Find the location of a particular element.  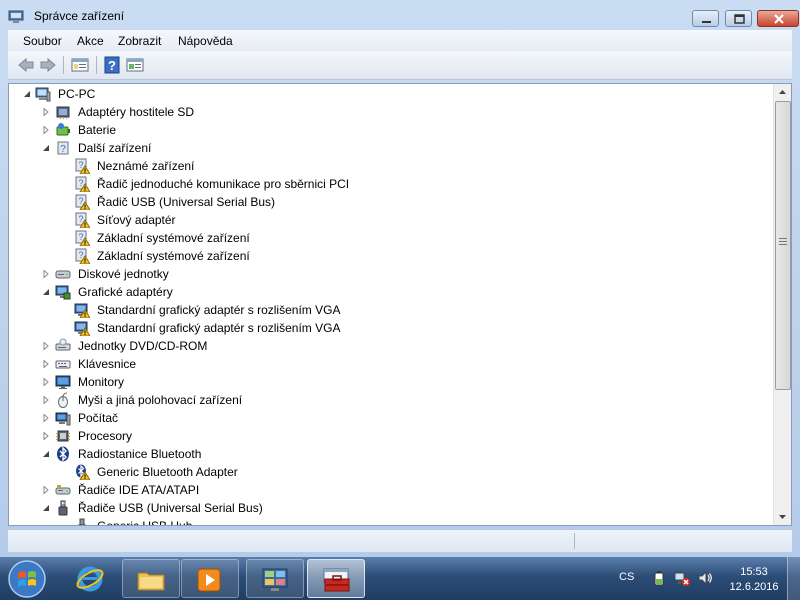

tree-item-label: Baterie is located at coordinates (97, 130).